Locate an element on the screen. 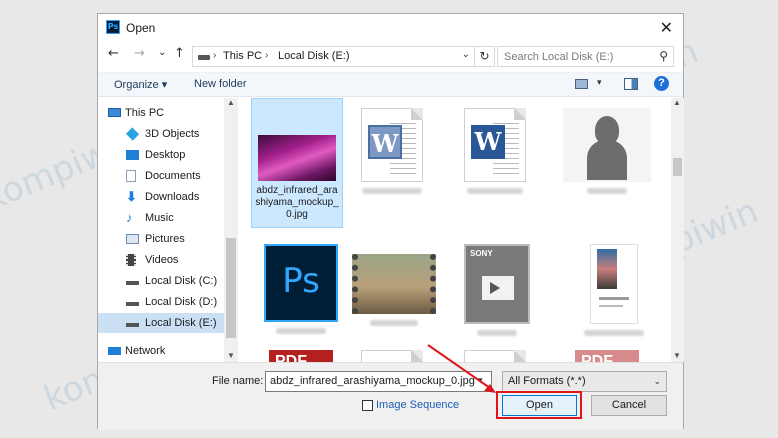  breadcrumb-this-pc: This PC is located at coordinates (242, 56).